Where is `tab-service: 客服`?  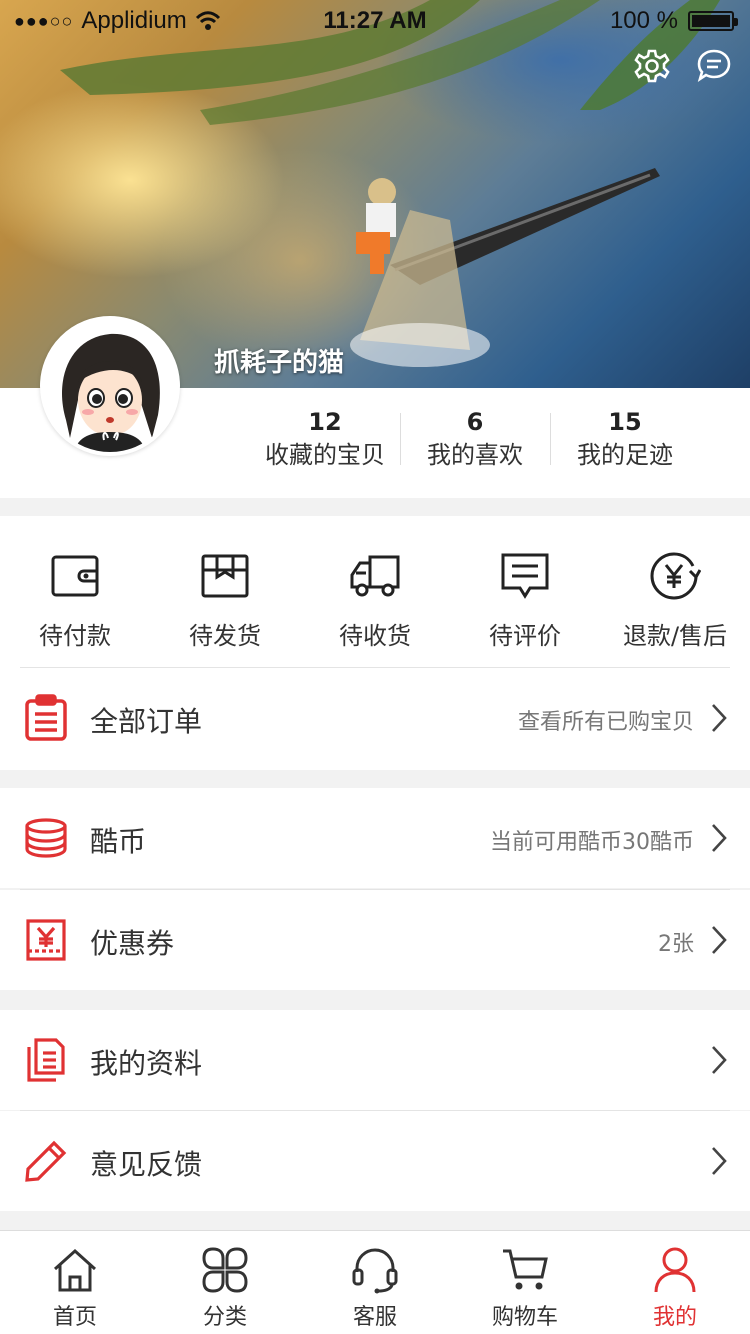
tab-service: 客服 is located at coordinates (375, 1282).